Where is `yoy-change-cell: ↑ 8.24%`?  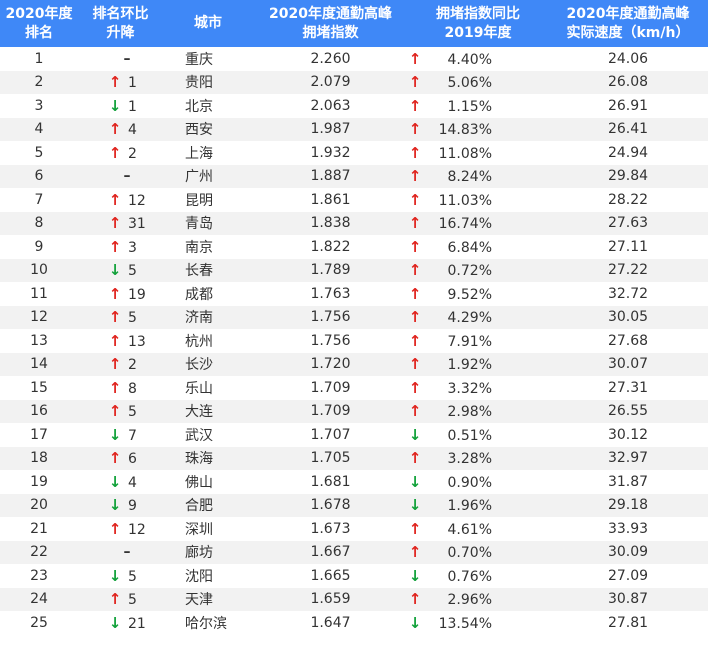 yoy-change-cell: ↑ 8.24% is located at coordinates (478, 176).